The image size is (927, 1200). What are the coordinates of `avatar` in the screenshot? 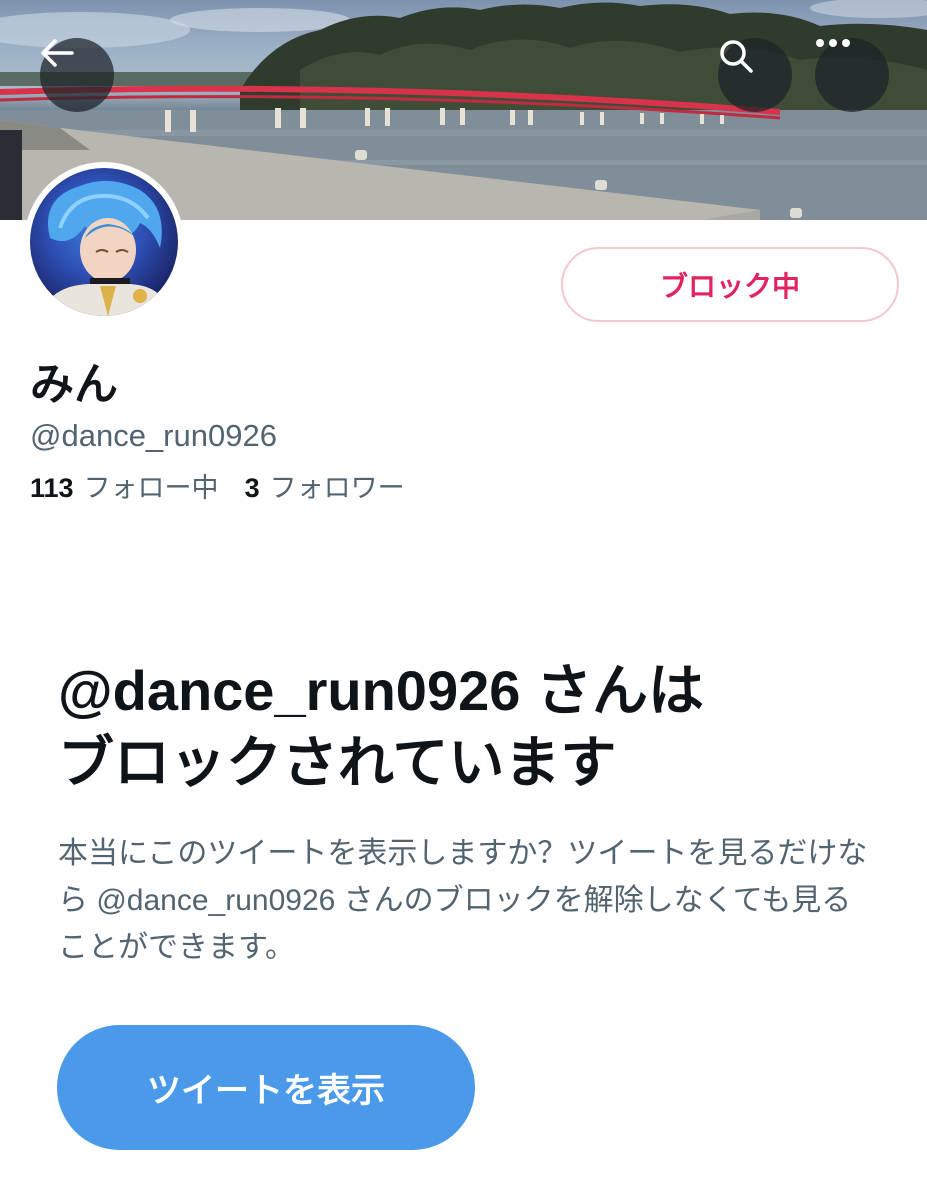 It's located at (104, 242).